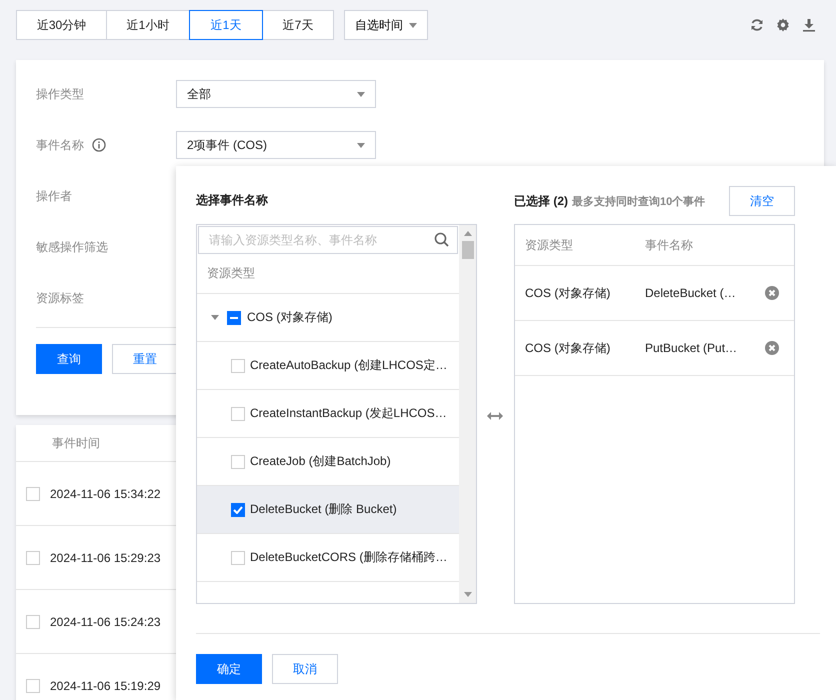 The width and height of the screenshot is (836, 700). I want to click on confirm-button: 确定, so click(229, 669).